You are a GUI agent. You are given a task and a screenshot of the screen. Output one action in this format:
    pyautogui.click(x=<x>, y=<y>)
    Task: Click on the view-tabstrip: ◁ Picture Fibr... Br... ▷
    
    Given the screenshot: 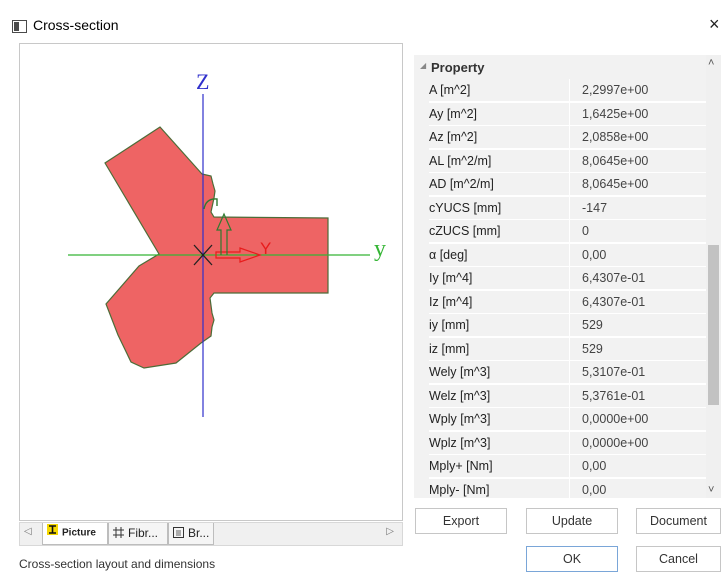 What is the action you would take?
    pyautogui.click(x=211, y=534)
    